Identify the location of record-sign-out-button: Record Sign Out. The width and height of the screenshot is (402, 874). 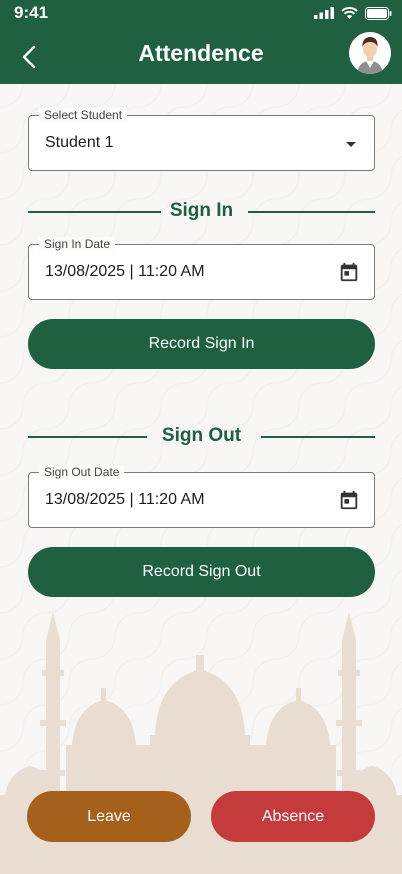
(201, 572).